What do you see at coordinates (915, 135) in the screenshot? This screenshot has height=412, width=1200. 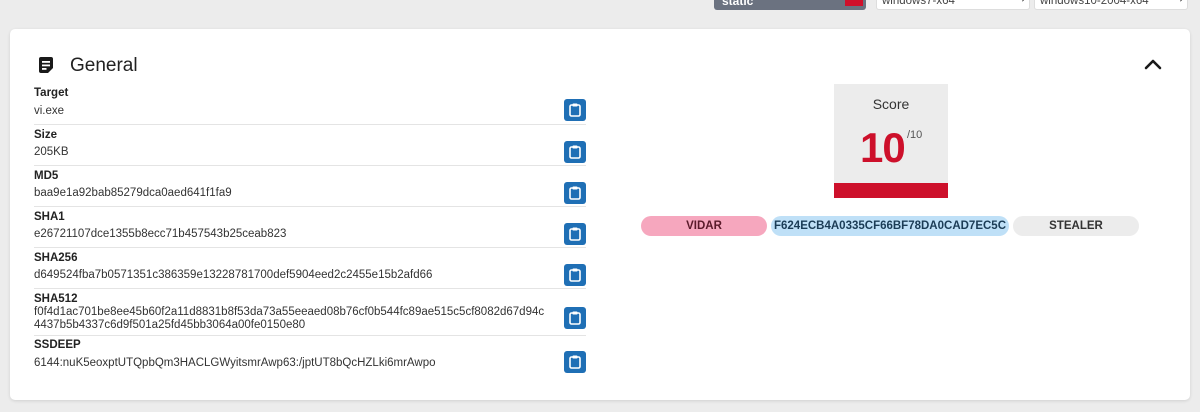 I see `score-max: /10` at bounding box center [915, 135].